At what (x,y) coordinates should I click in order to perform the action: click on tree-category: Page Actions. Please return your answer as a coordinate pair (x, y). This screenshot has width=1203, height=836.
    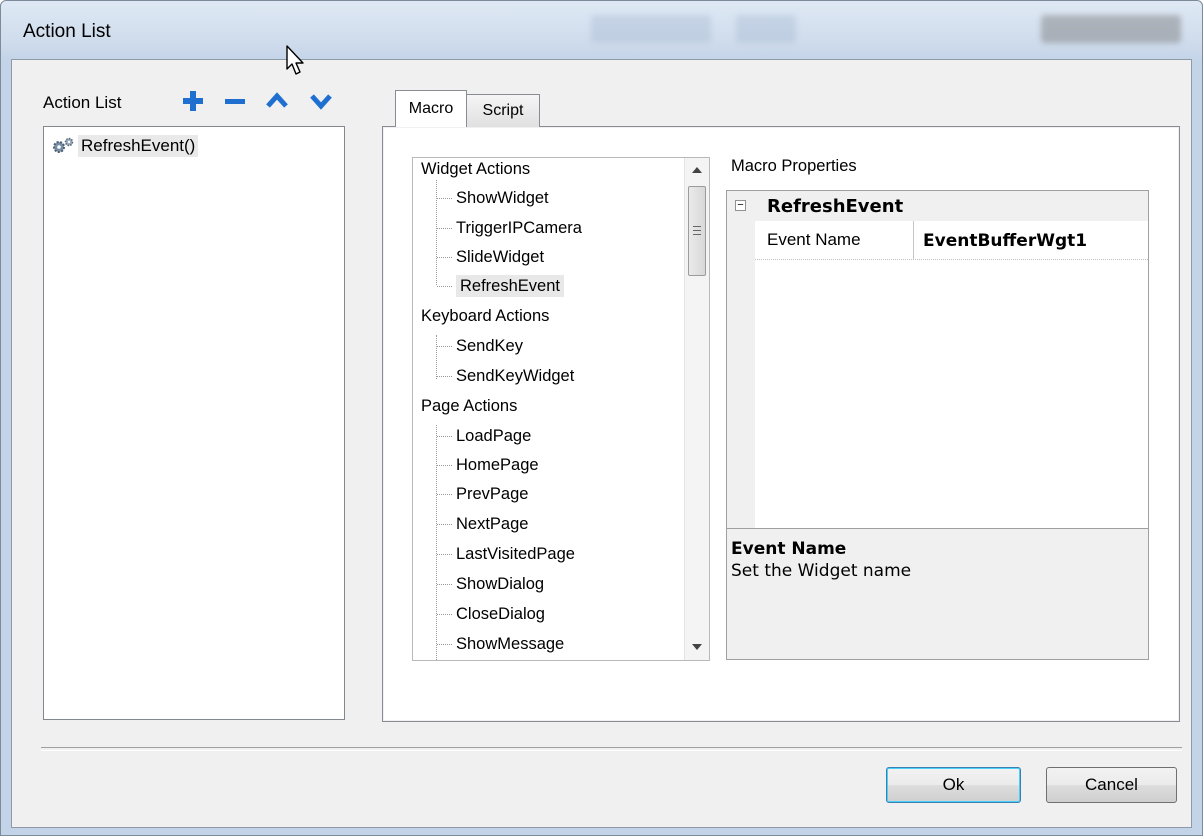
    Looking at the image, I should click on (469, 406).